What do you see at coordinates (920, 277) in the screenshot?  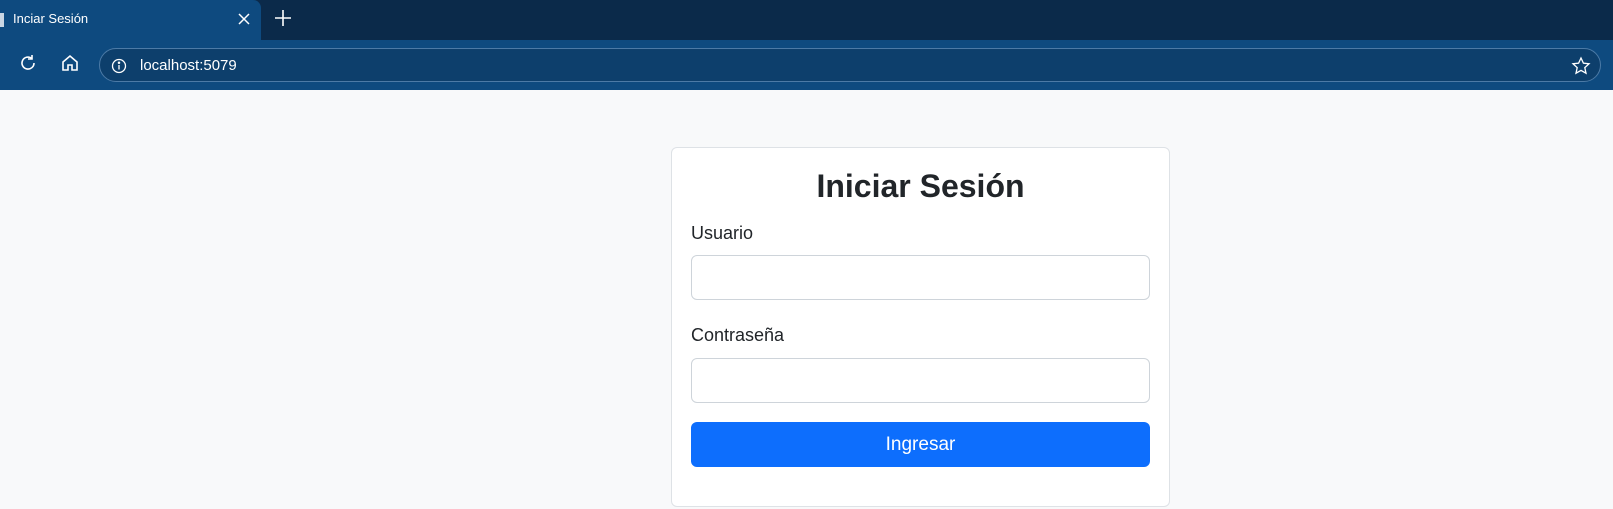 I see `username-input` at bounding box center [920, 277].